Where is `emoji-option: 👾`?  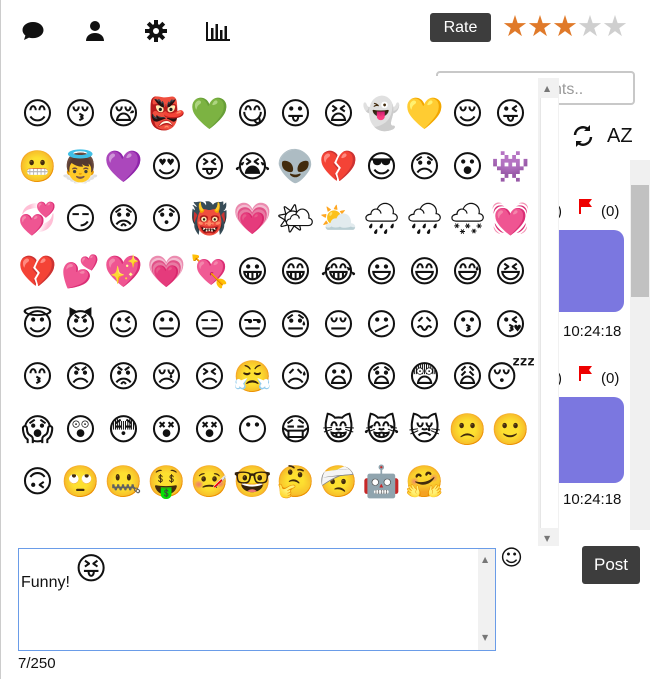
emoji-option: 👾 is located at coordinates (510, 167).